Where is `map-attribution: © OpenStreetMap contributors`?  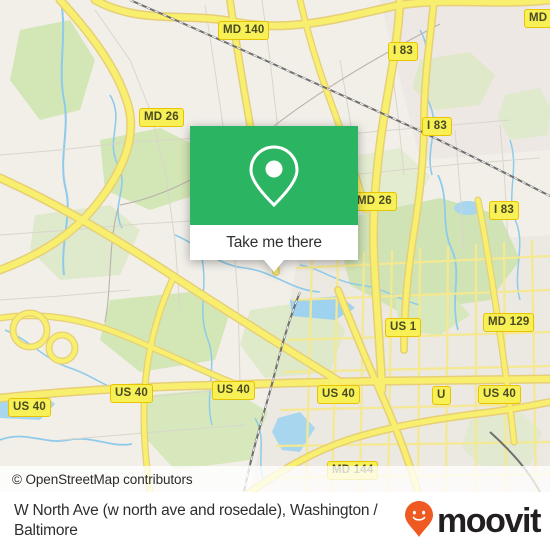
map-attribution: © OpenStreetMap contributors is located at coordinates (275, 479).